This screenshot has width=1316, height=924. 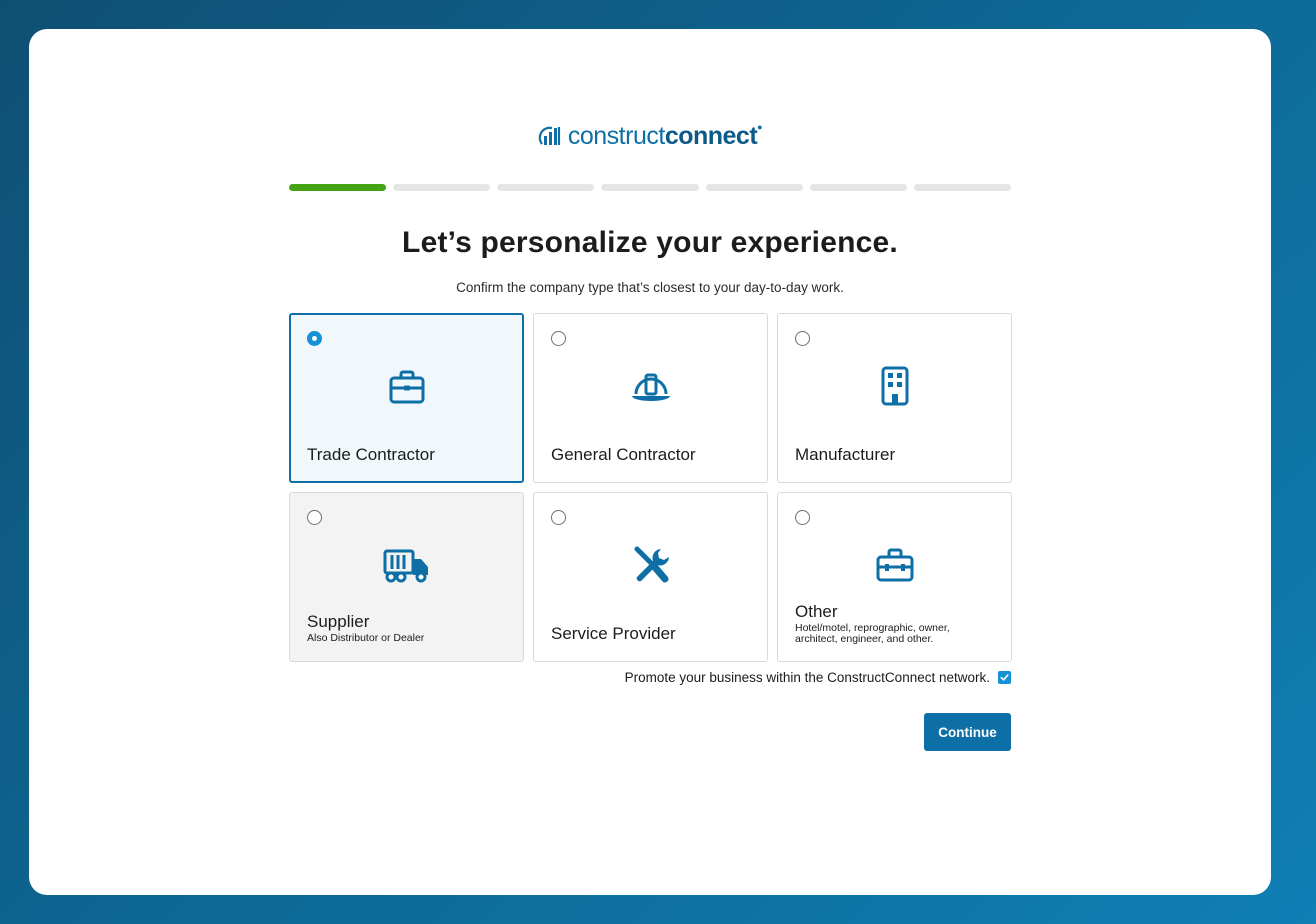 I want to click on option-service-provider: Service Provider, so click(x=650, y=577).